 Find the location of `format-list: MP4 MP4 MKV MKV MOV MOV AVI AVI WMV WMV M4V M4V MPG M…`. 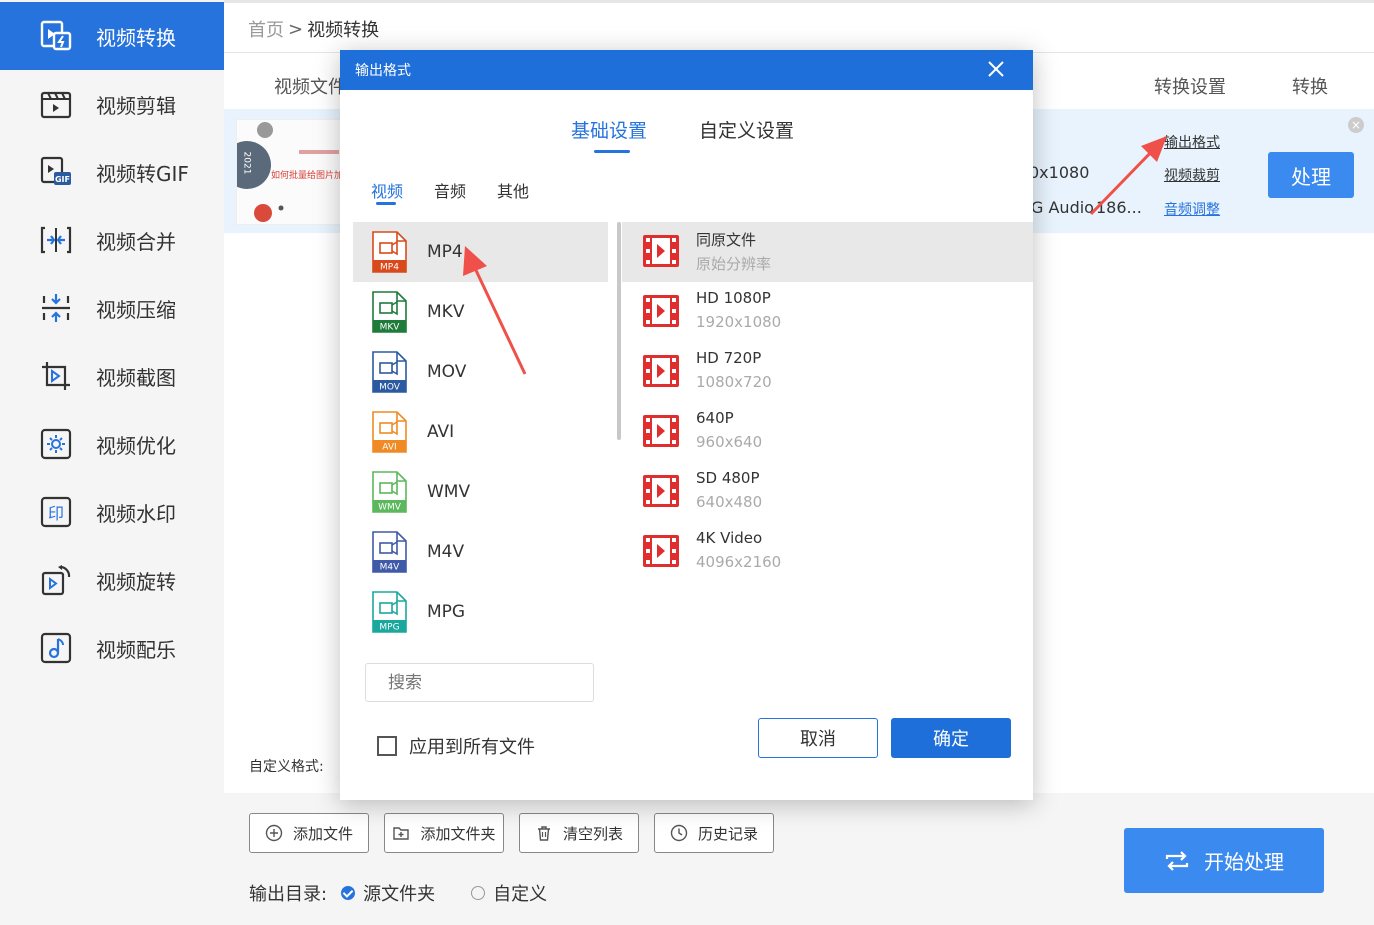

format-list: MP4 MP4 MKV MKV MOV MOV AVI AVI WMV WMV M4V M4V MPG M… is located at coordinates (480, 432).